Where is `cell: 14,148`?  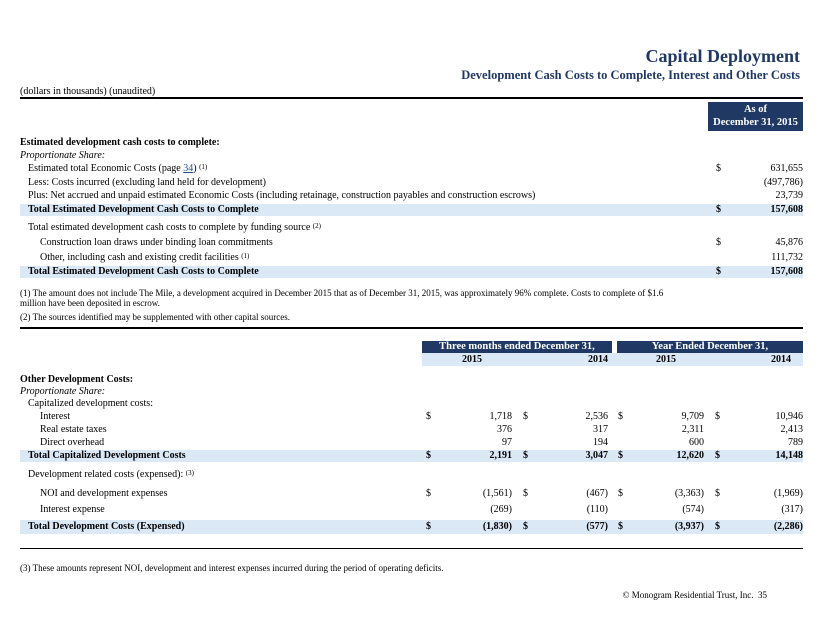
cell: 14,148 is located at coordinates (789, 455).